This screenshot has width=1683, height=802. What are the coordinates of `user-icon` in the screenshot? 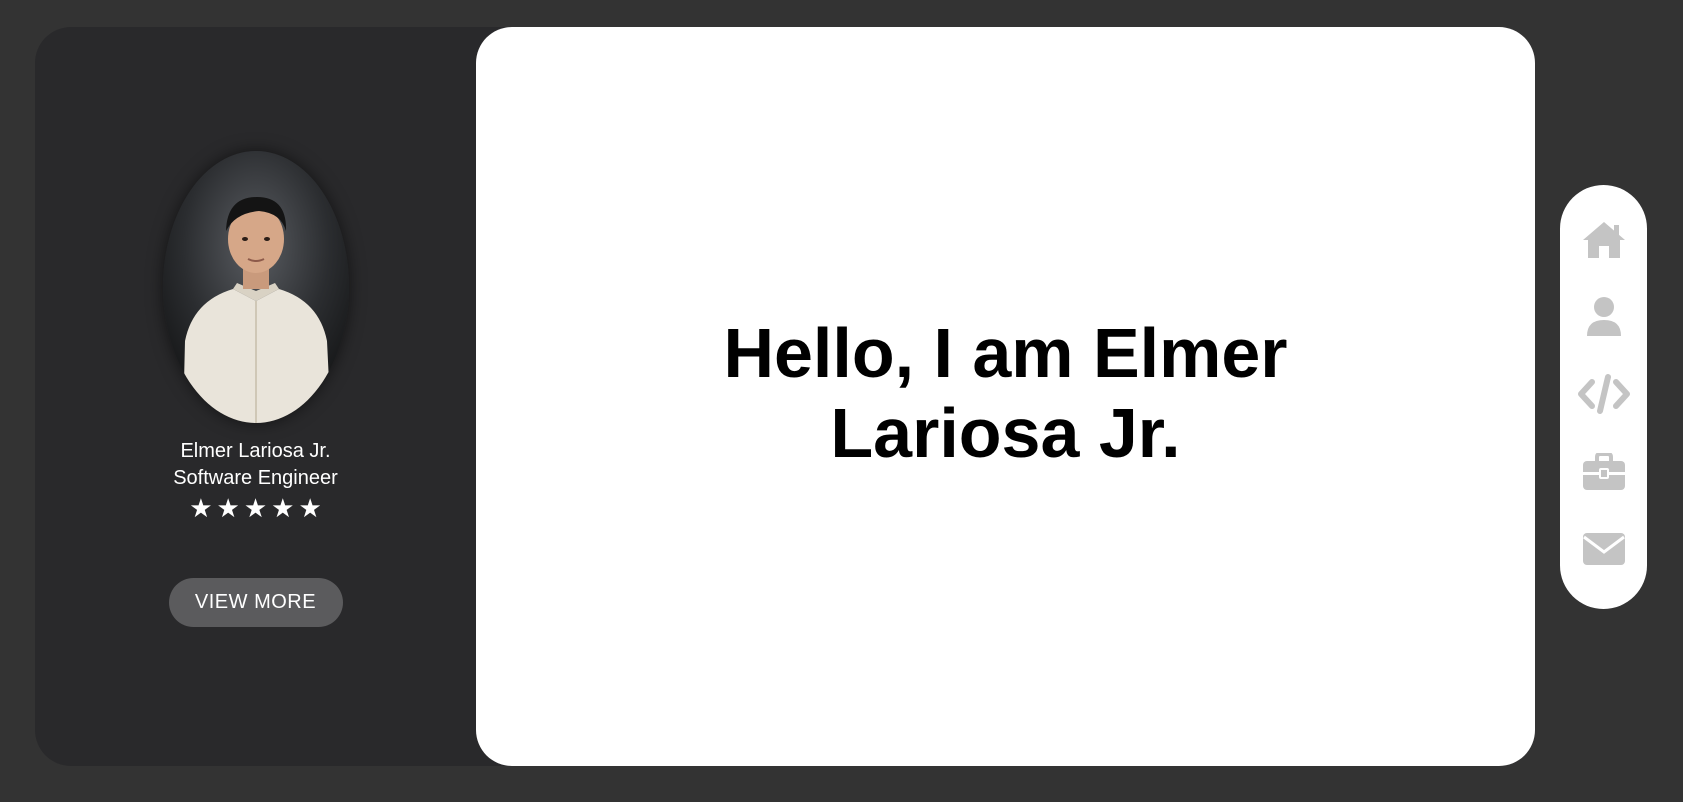 It's located at (1604, 319).